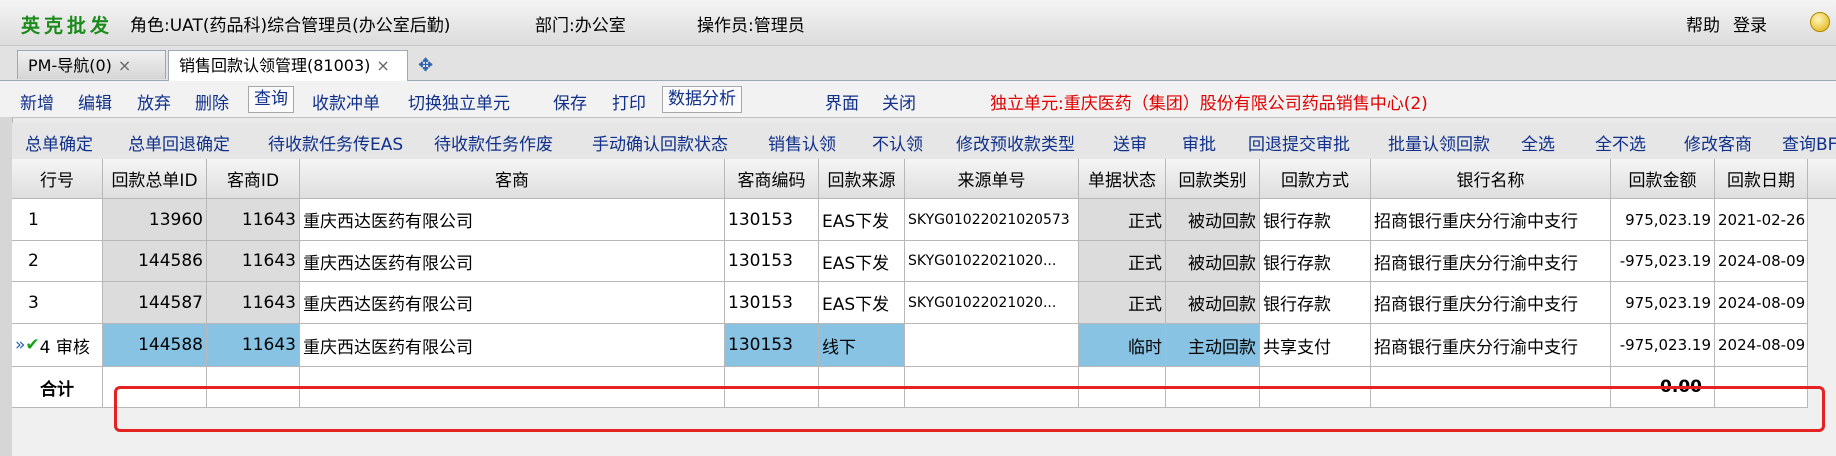  I want to click on help-link: 帮助, so click(1703, 23).